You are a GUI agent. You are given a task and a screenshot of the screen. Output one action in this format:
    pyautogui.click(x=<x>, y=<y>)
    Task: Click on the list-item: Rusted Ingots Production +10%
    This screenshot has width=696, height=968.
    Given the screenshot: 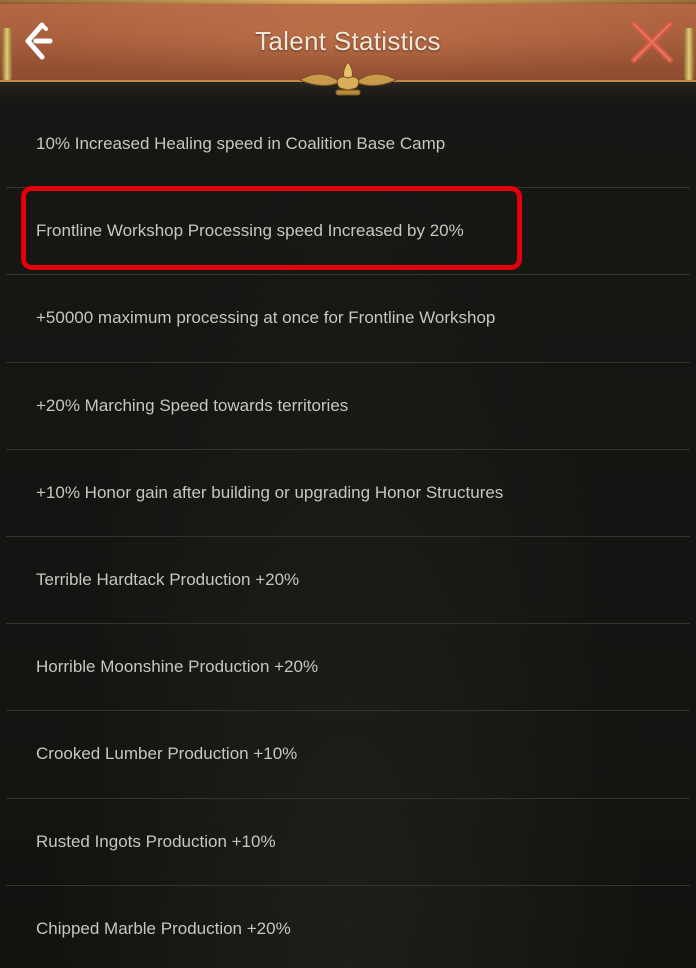 What is the action you would take?
    pyautogui.click(x=348, y=842)
    